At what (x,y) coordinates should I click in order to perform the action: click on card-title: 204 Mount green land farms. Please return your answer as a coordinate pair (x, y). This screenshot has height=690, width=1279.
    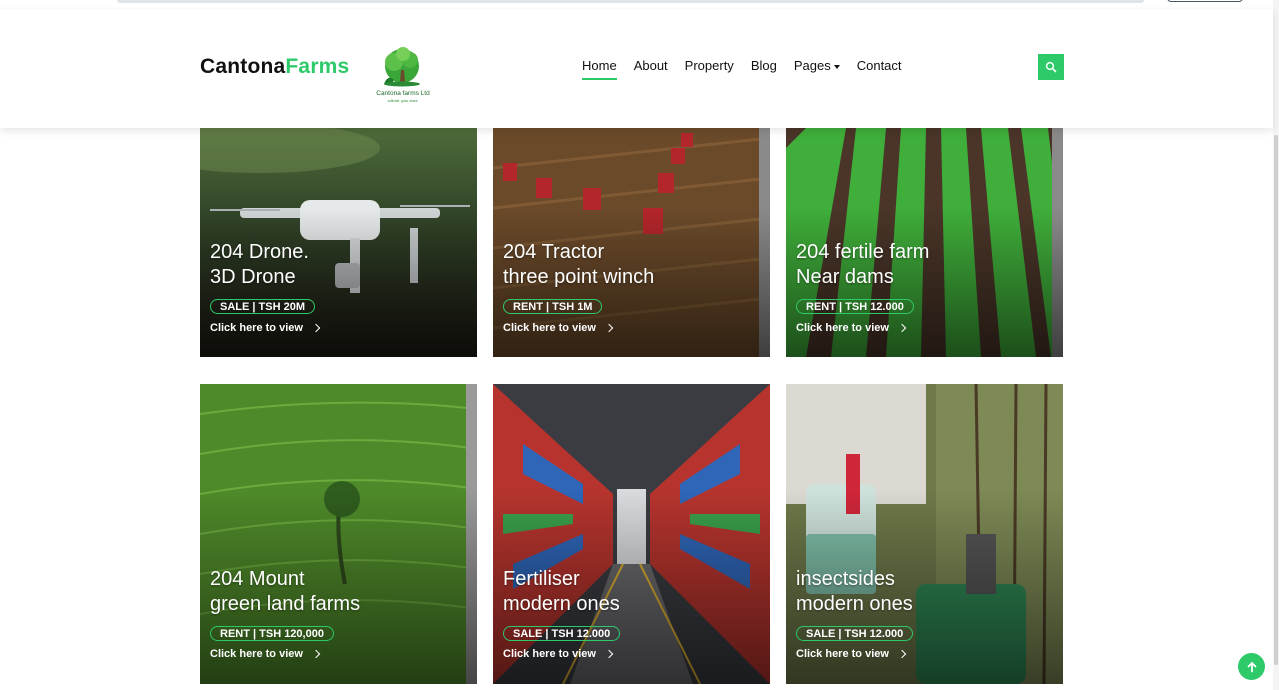
    Looking at the image, I should click on (285, 592).